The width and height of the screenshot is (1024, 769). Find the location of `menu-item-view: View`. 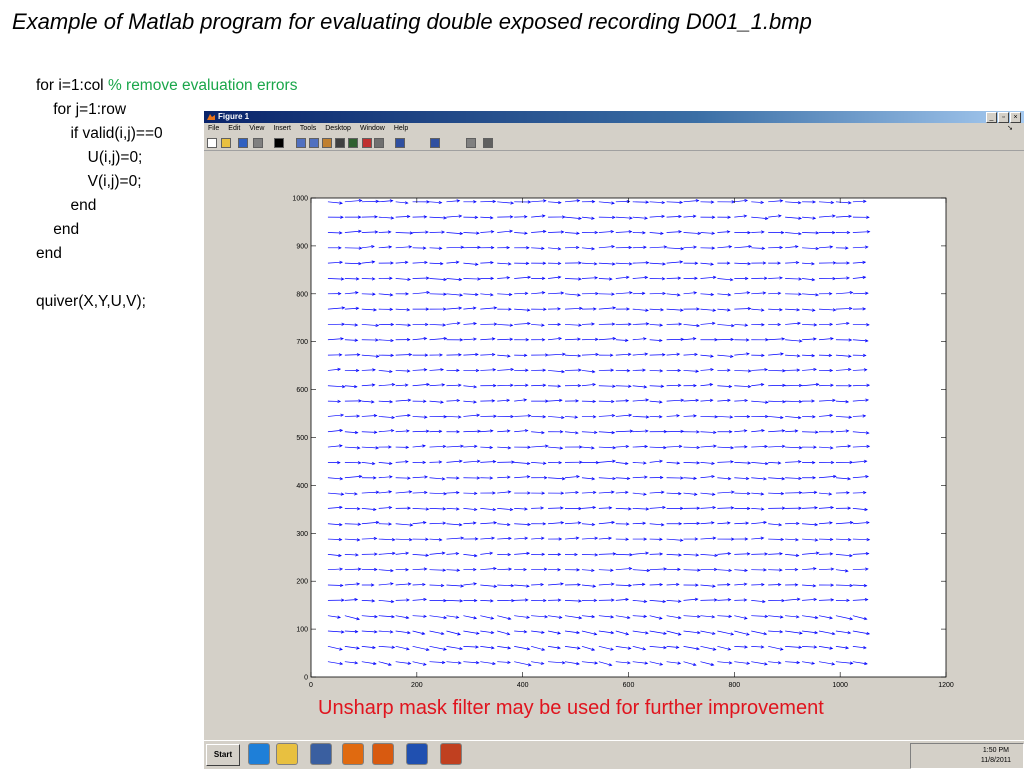

menu-item-view: View is located at coordinates (256, 128).